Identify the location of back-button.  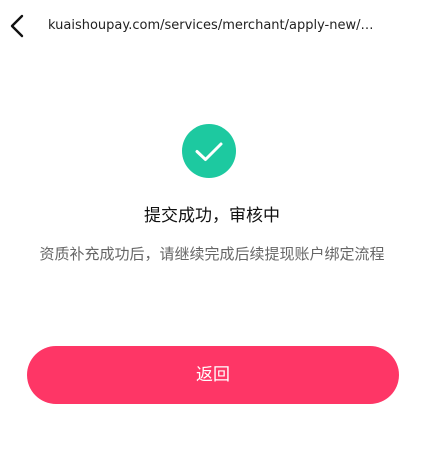
(18, 26).